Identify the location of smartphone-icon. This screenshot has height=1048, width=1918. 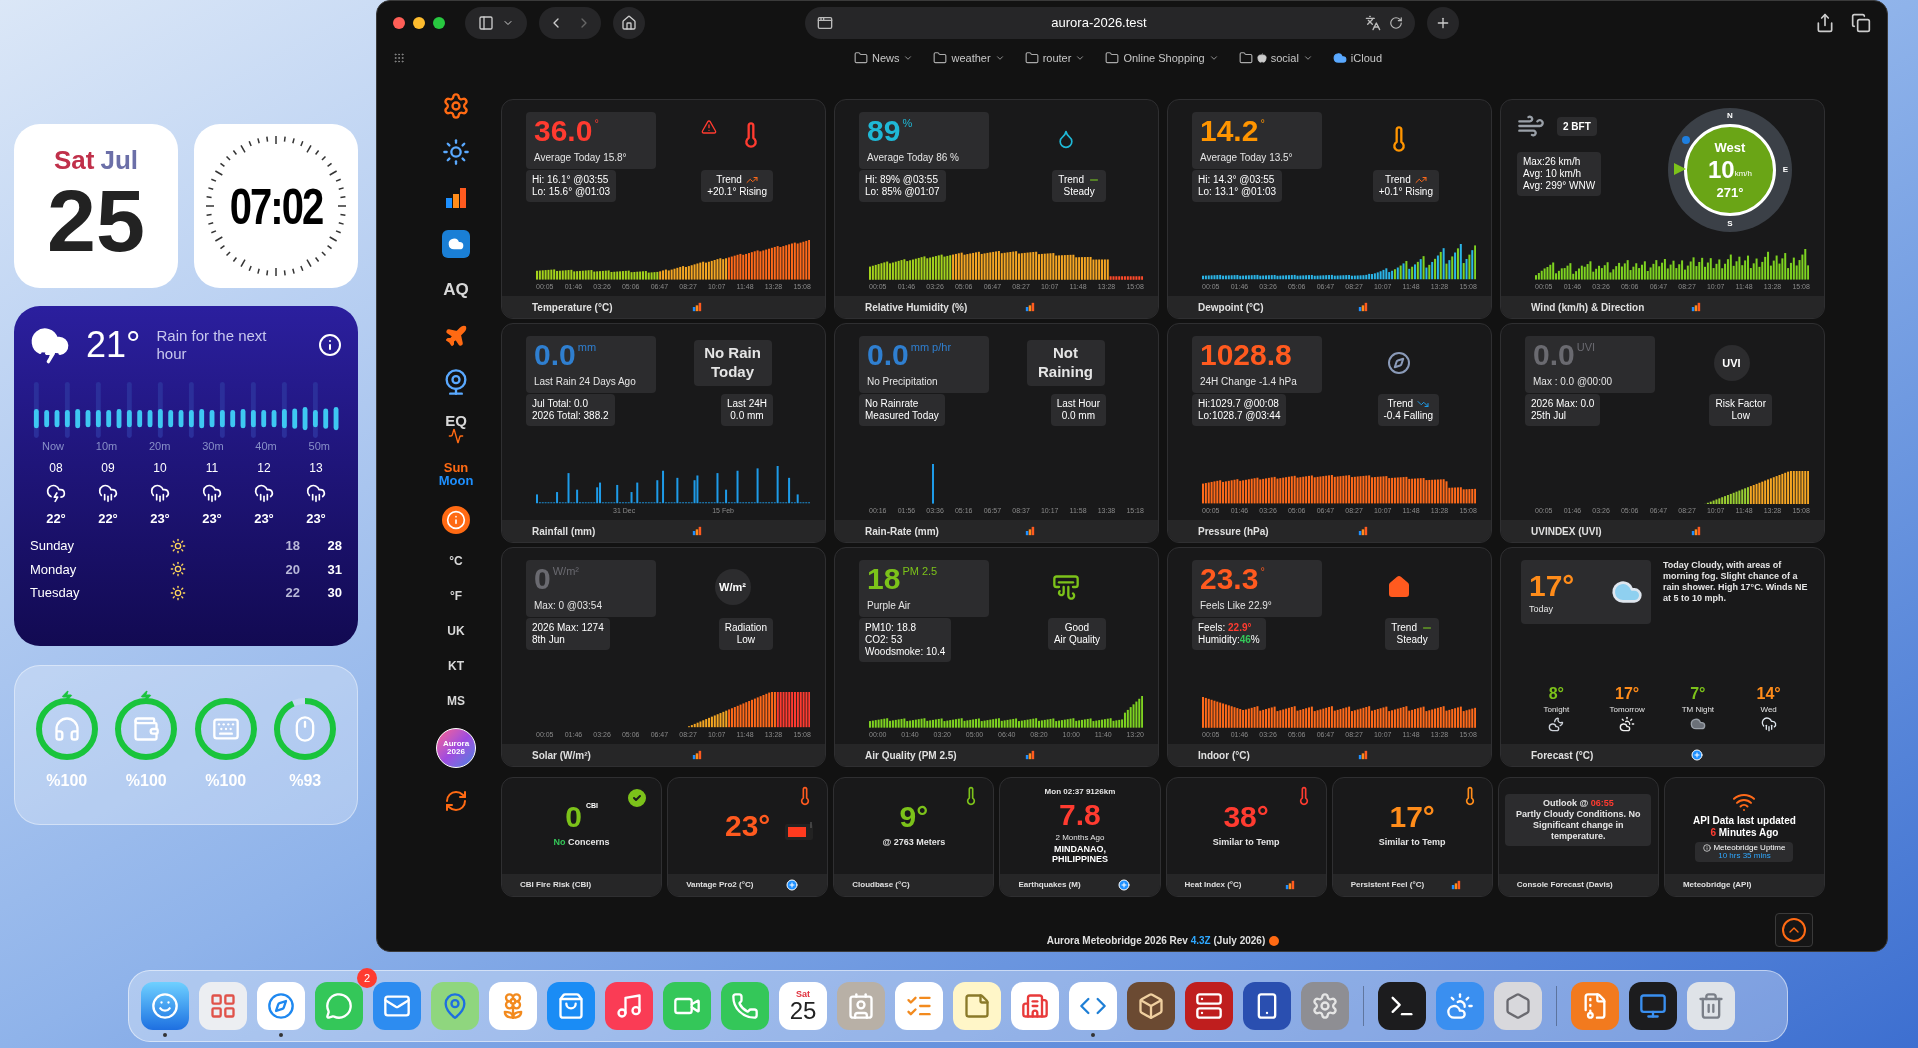
(1267, 1006).